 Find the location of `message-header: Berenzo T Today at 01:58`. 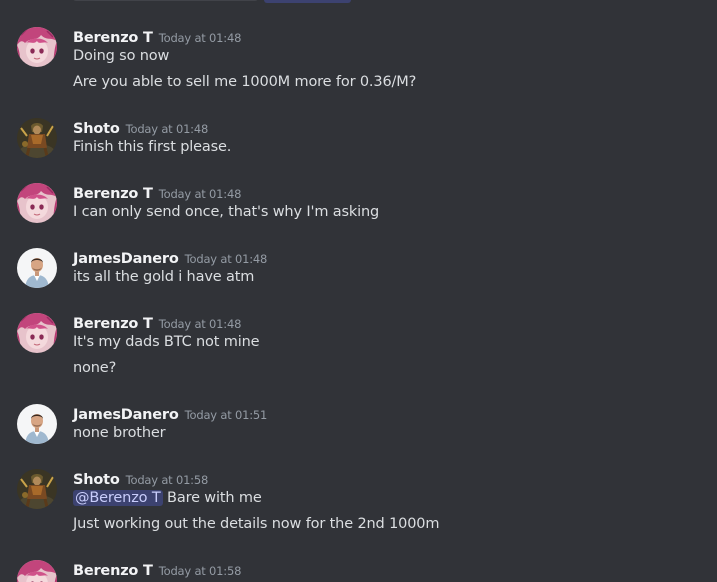

message-header: Berenzo T Today at 01:58 is located at coordinates (157, 570).